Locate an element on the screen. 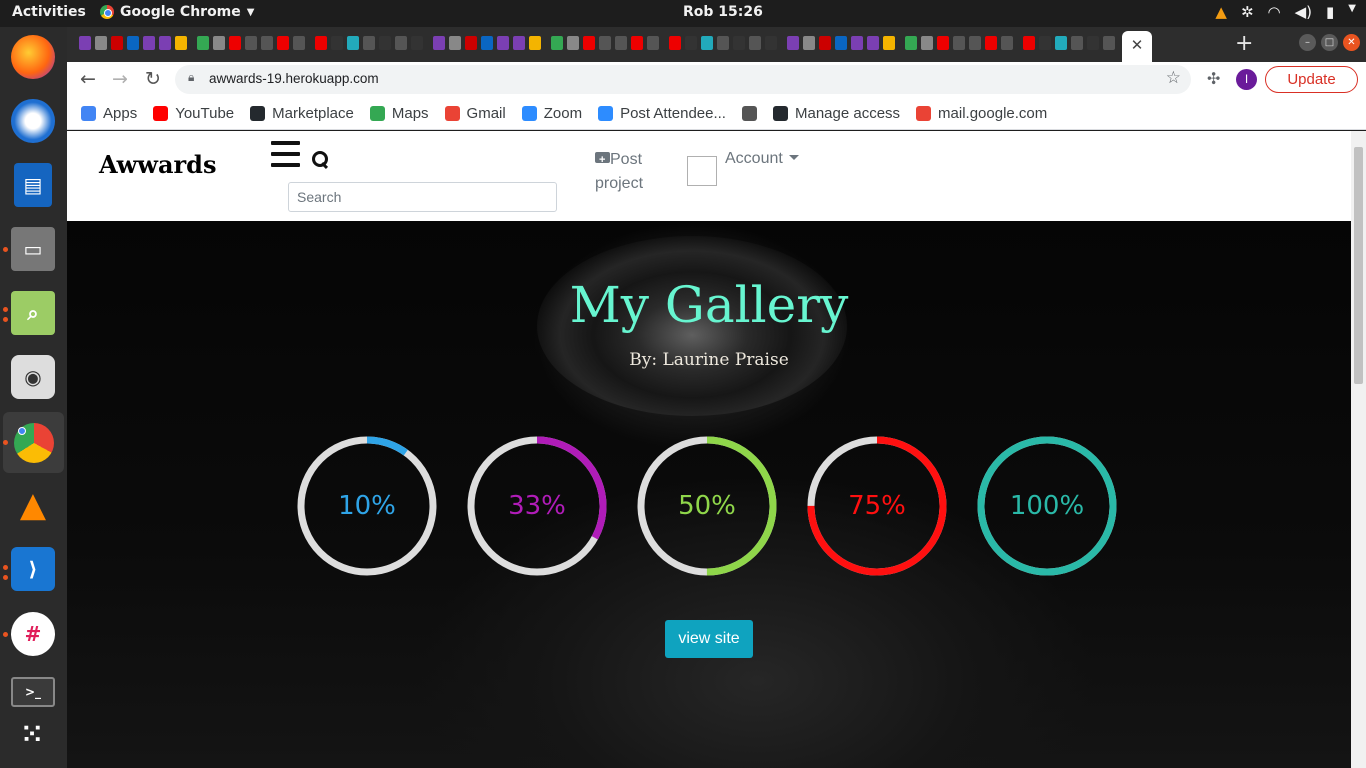  bookmark-item: mail.google.com is located at coordinates (981, 113).